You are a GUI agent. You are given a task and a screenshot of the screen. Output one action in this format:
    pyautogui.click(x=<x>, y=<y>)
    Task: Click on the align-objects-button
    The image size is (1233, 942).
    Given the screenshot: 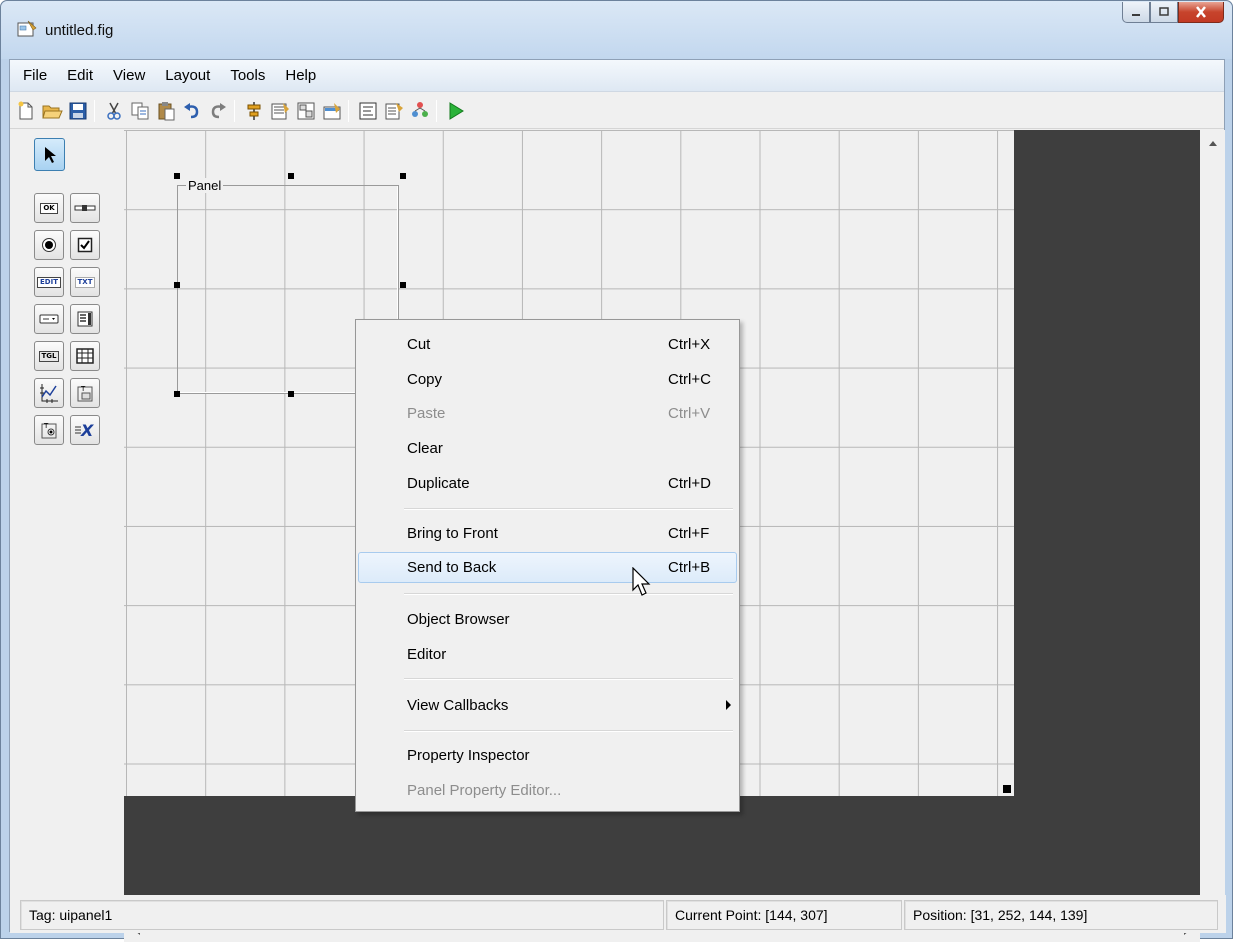 What is the action you would take?
    pyautogui.click(x=254, y=111)
    